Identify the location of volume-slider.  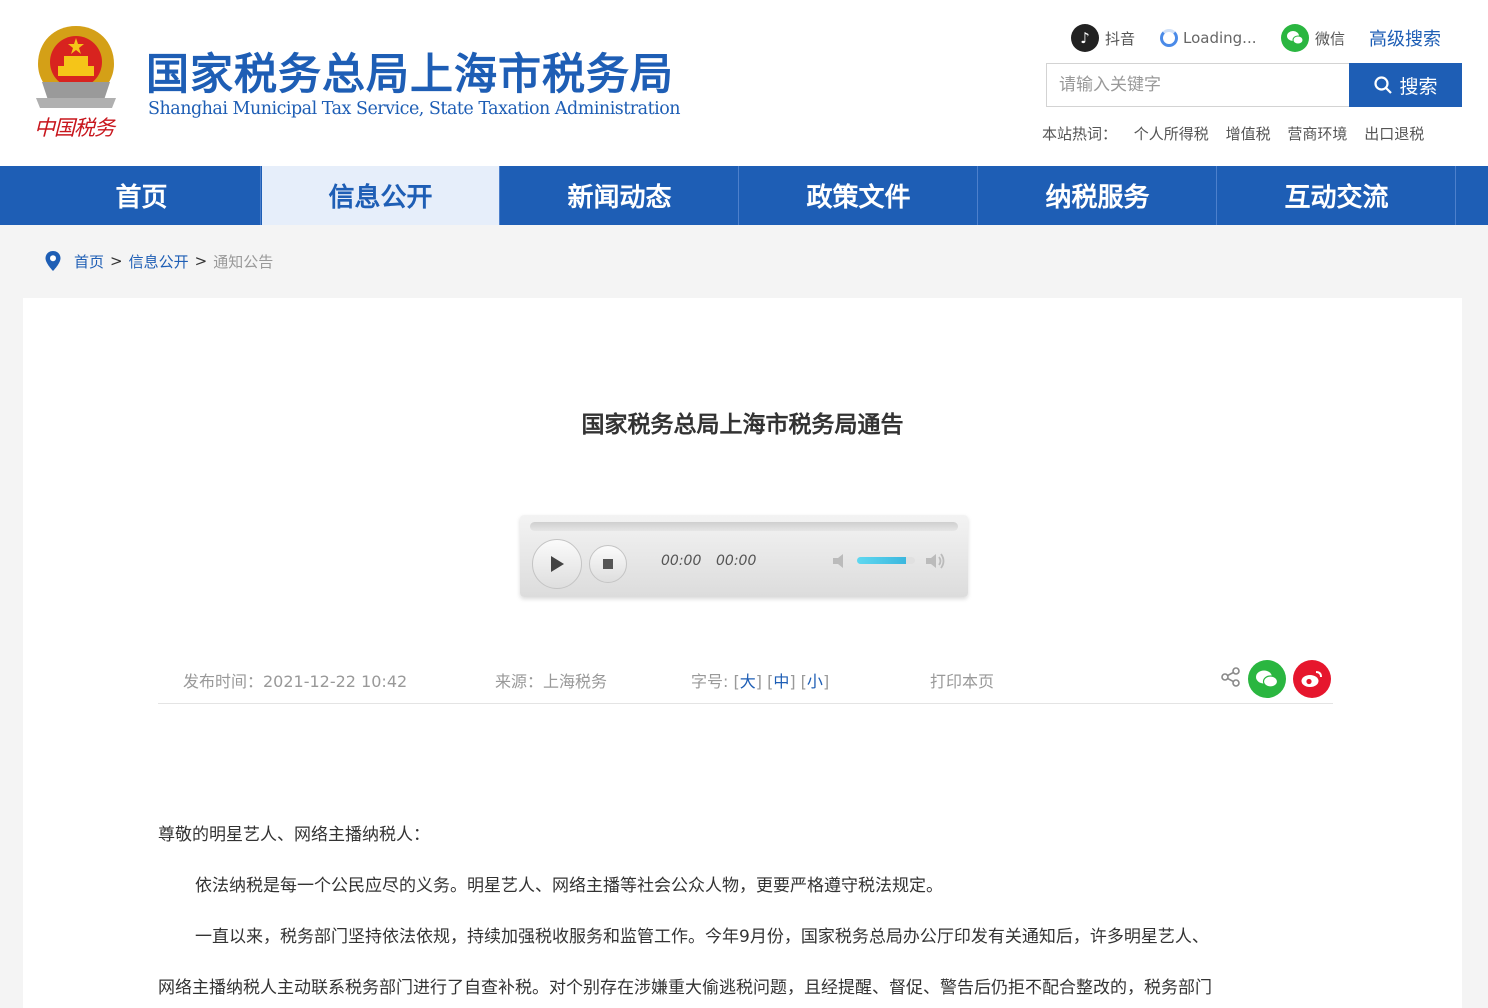
(886, 560).